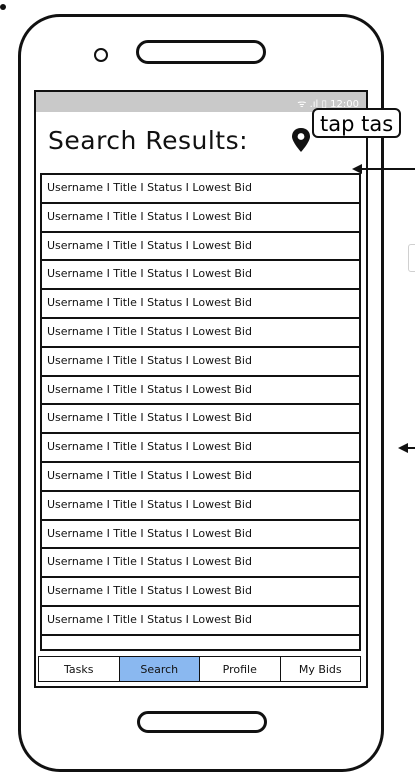  I want to click on tab-tasks: Tasks, so click(79, 669).